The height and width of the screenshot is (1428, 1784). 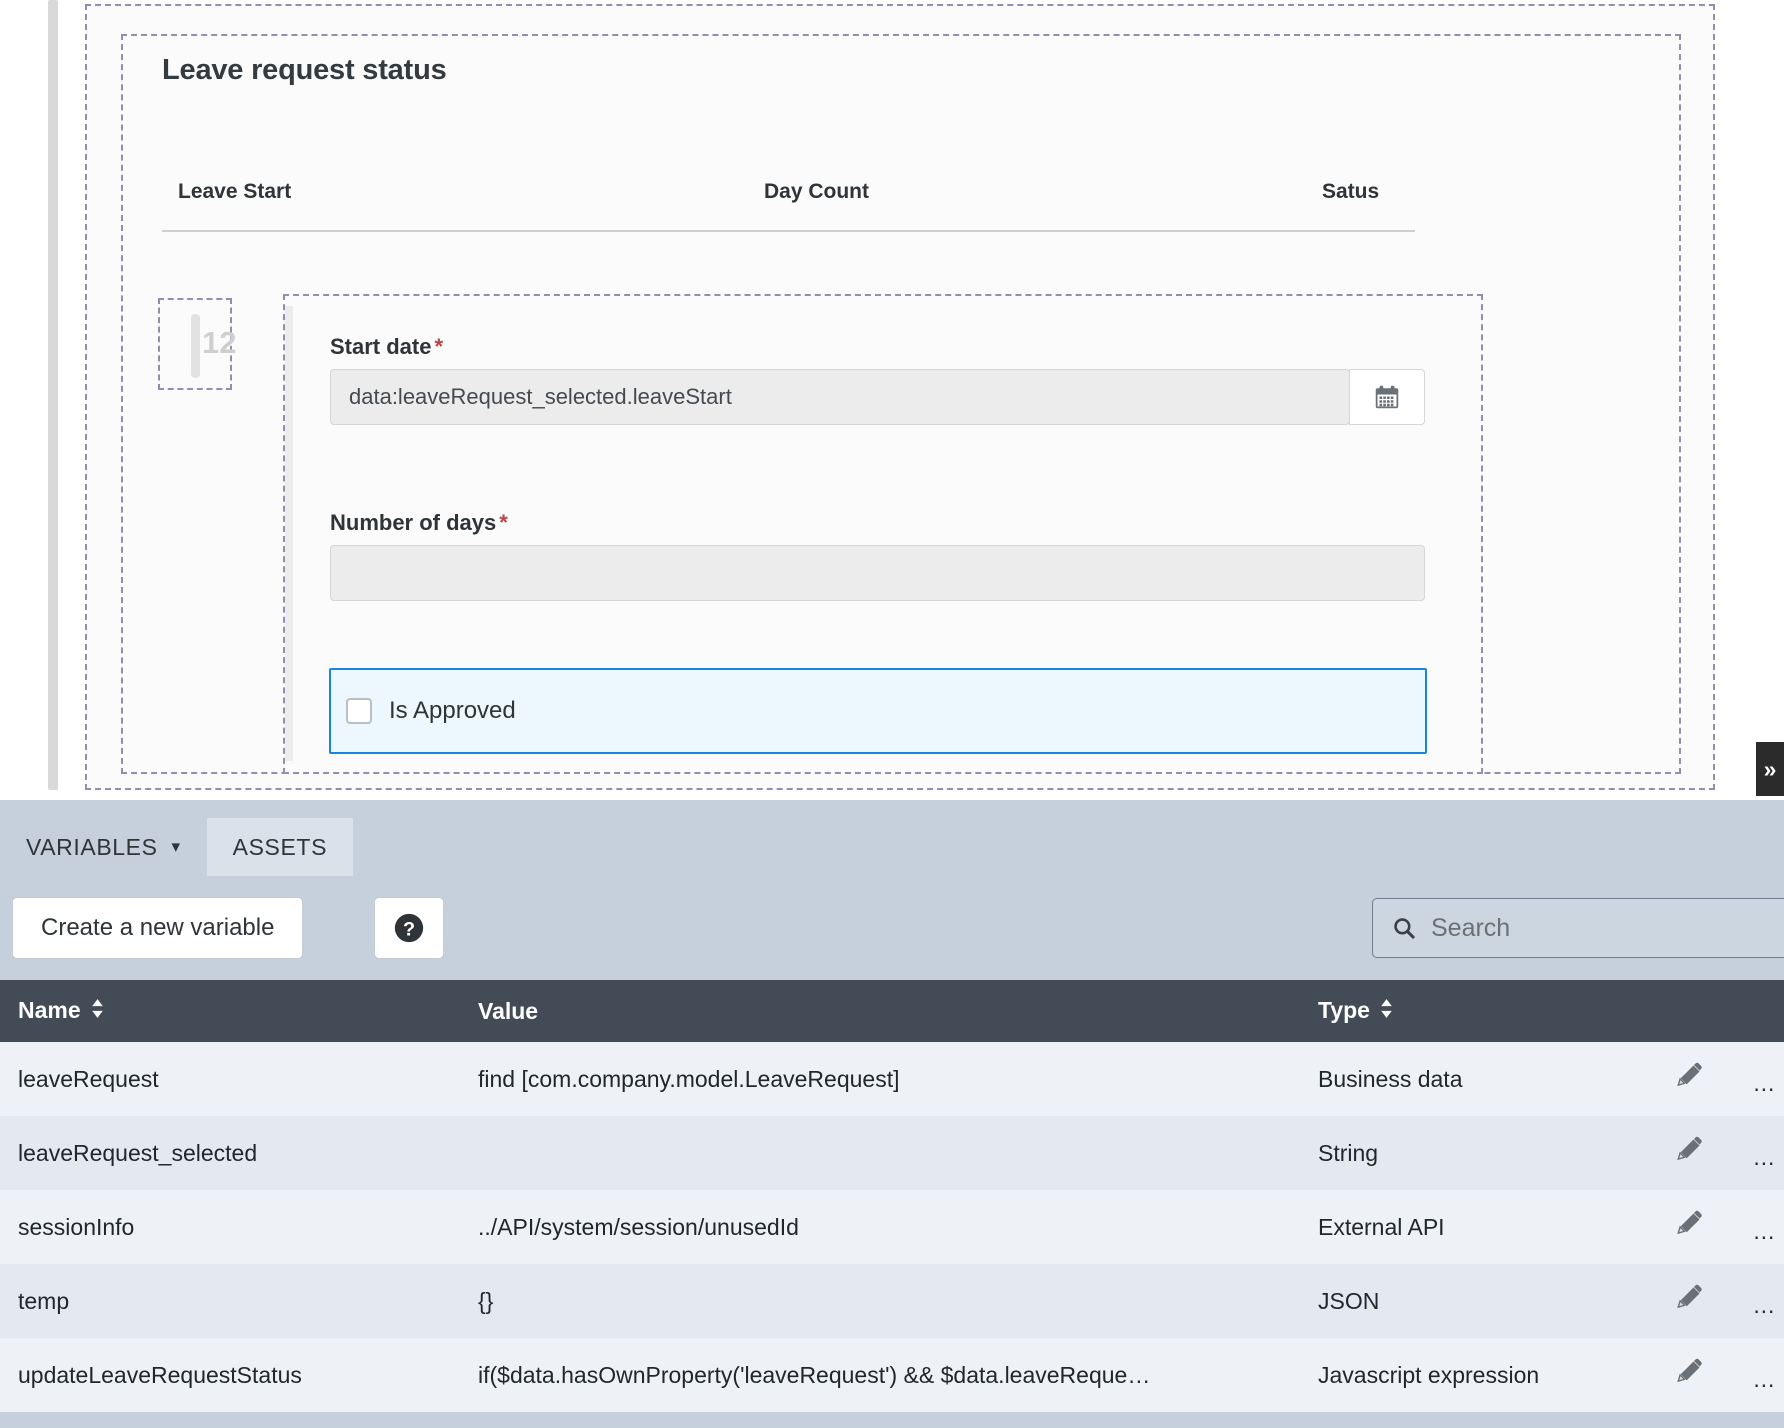 What do you see at coordinates (508, 1010) in the screenshot?
I see `column-header-value-label: Value` at bounding box center [508, 1010].